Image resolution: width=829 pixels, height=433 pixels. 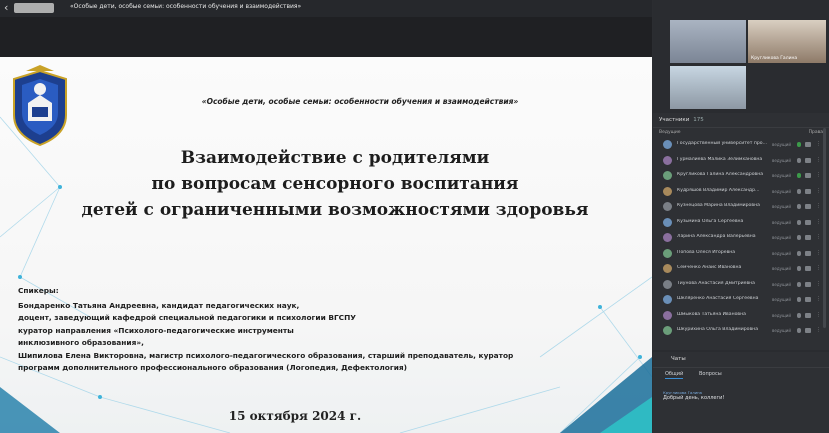 I want to click on app-logo, so click(x=34, y=8).